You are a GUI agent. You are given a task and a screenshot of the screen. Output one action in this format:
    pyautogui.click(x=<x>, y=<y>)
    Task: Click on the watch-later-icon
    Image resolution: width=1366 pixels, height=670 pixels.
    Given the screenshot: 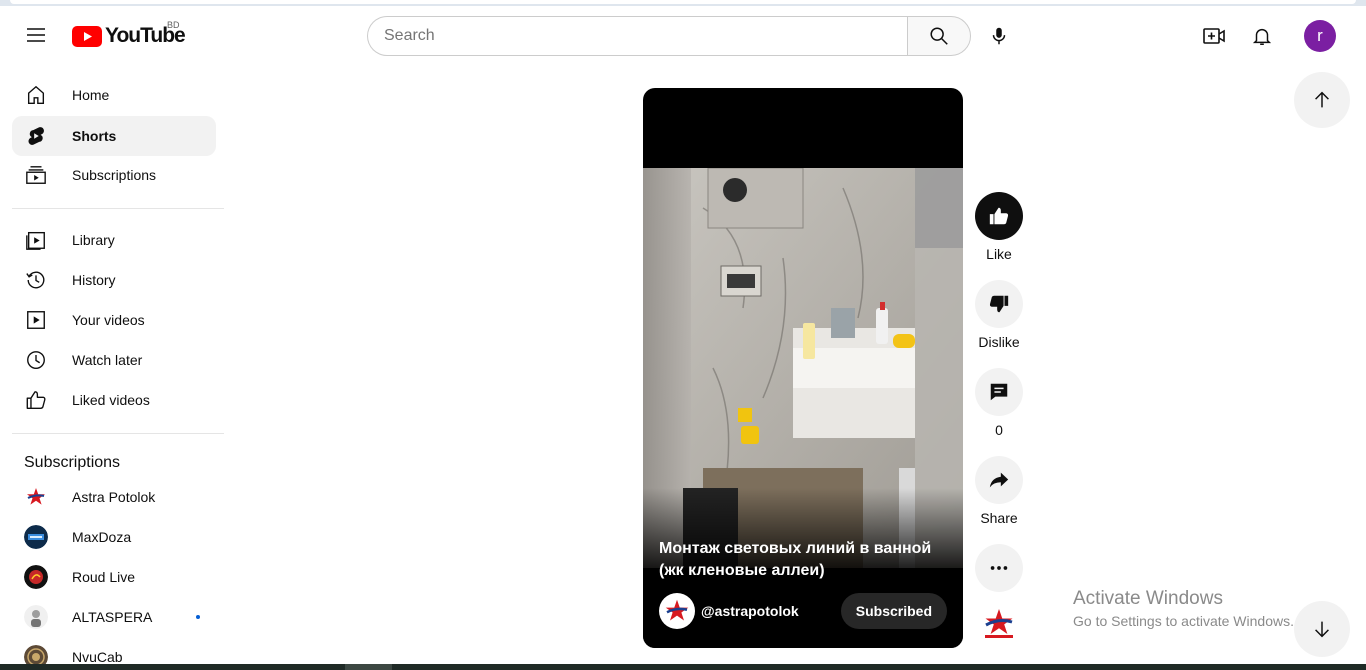 What is the action you would take?
    pyautogui.click(x=36, y=360)
    